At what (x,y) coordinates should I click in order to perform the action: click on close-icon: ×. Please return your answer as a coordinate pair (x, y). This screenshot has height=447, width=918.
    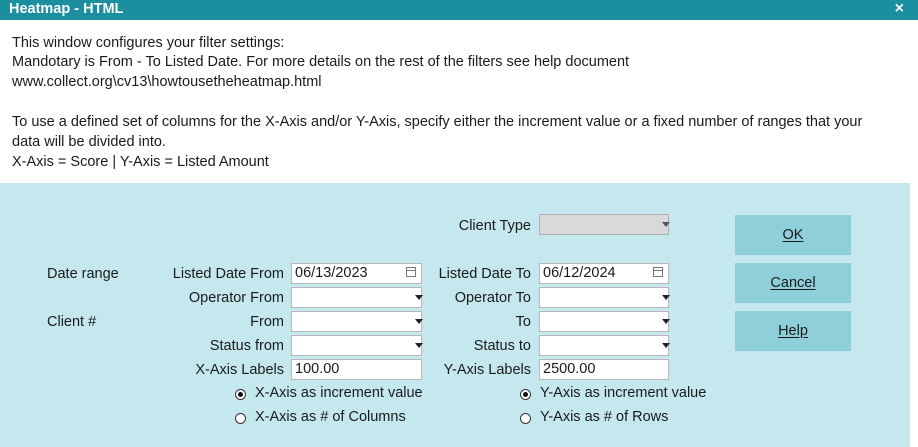
    Looking at the image, I should click on (899, 9).